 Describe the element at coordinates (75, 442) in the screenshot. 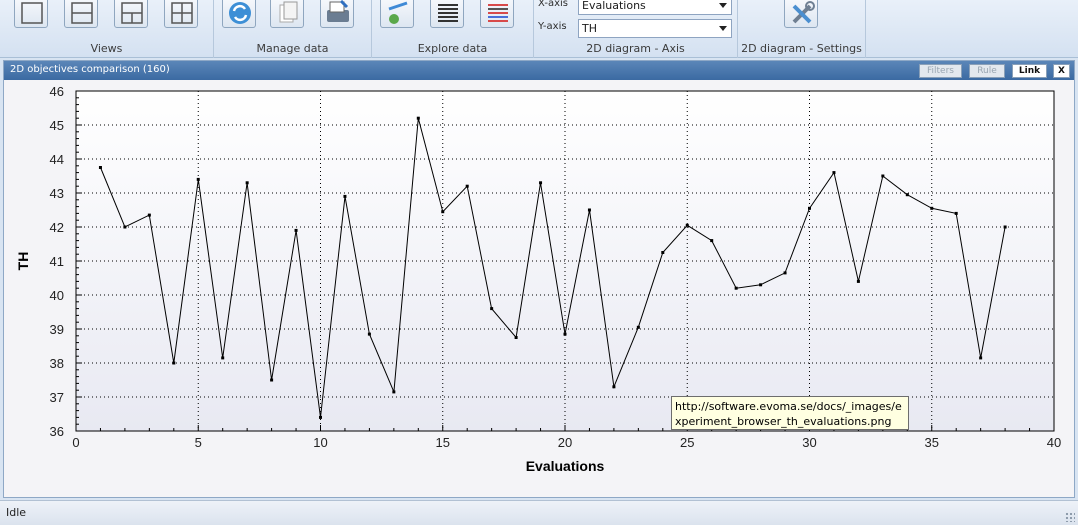

I see `x-tick-label: 0` at that location.